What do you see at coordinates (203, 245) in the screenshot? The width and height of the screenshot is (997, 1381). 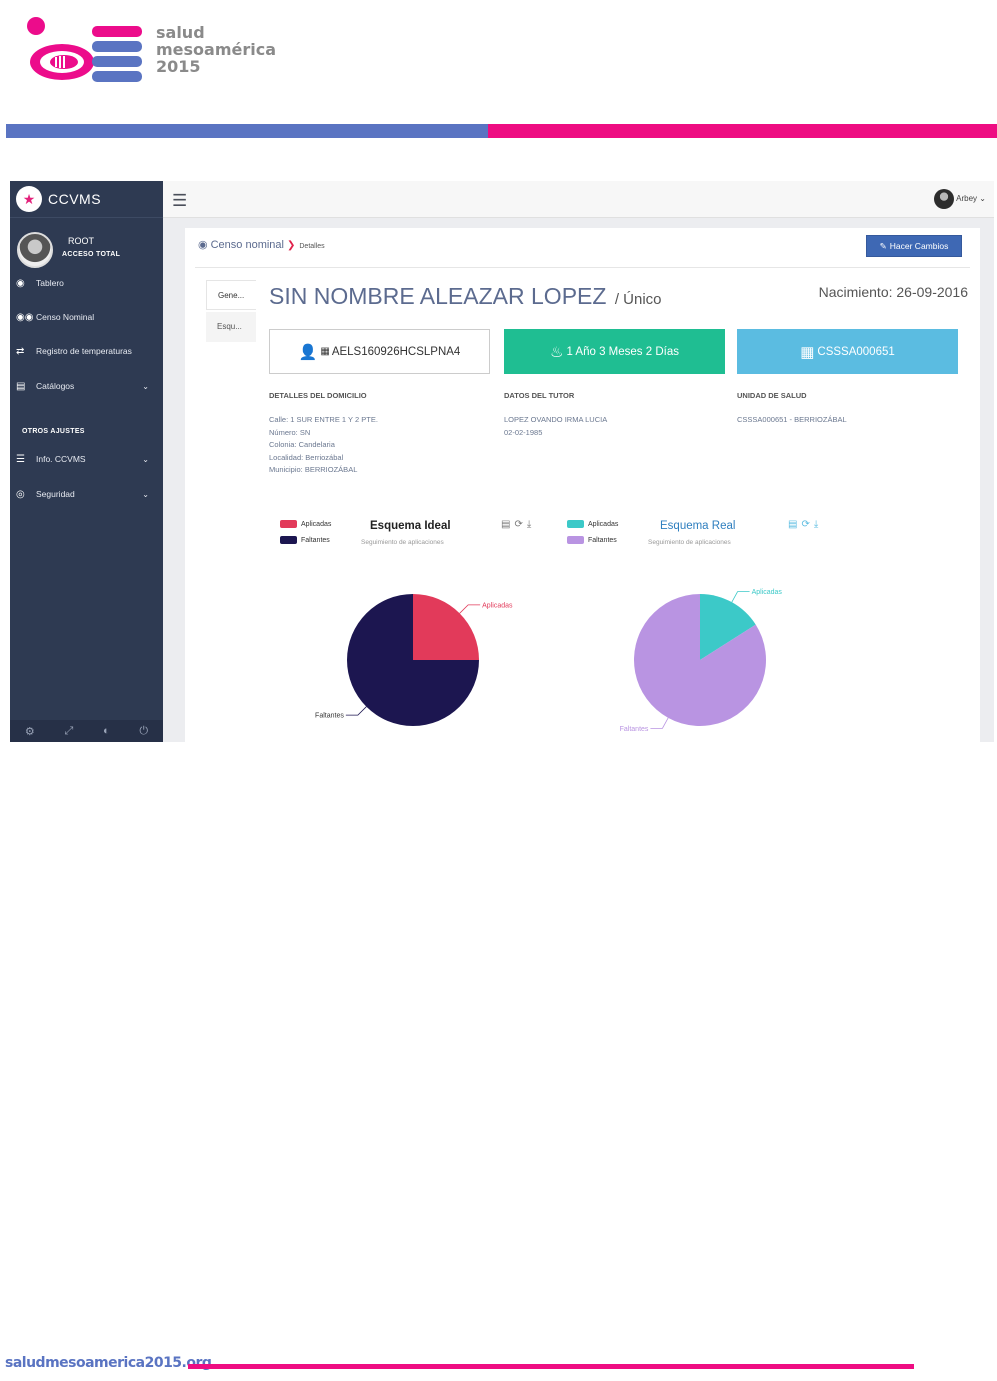 I see `users-icon: ◉` at bounding box center [203, 245].